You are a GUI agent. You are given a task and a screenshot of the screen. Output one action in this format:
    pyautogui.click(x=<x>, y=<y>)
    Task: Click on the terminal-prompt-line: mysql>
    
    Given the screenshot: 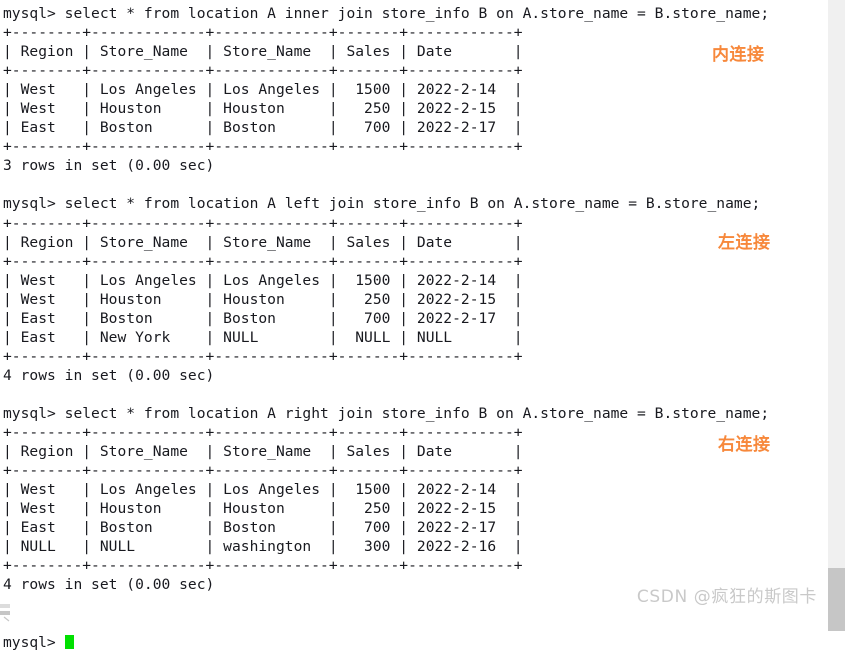 What is the action you would take?
    pyautogui.click(x=415, y=642)
    